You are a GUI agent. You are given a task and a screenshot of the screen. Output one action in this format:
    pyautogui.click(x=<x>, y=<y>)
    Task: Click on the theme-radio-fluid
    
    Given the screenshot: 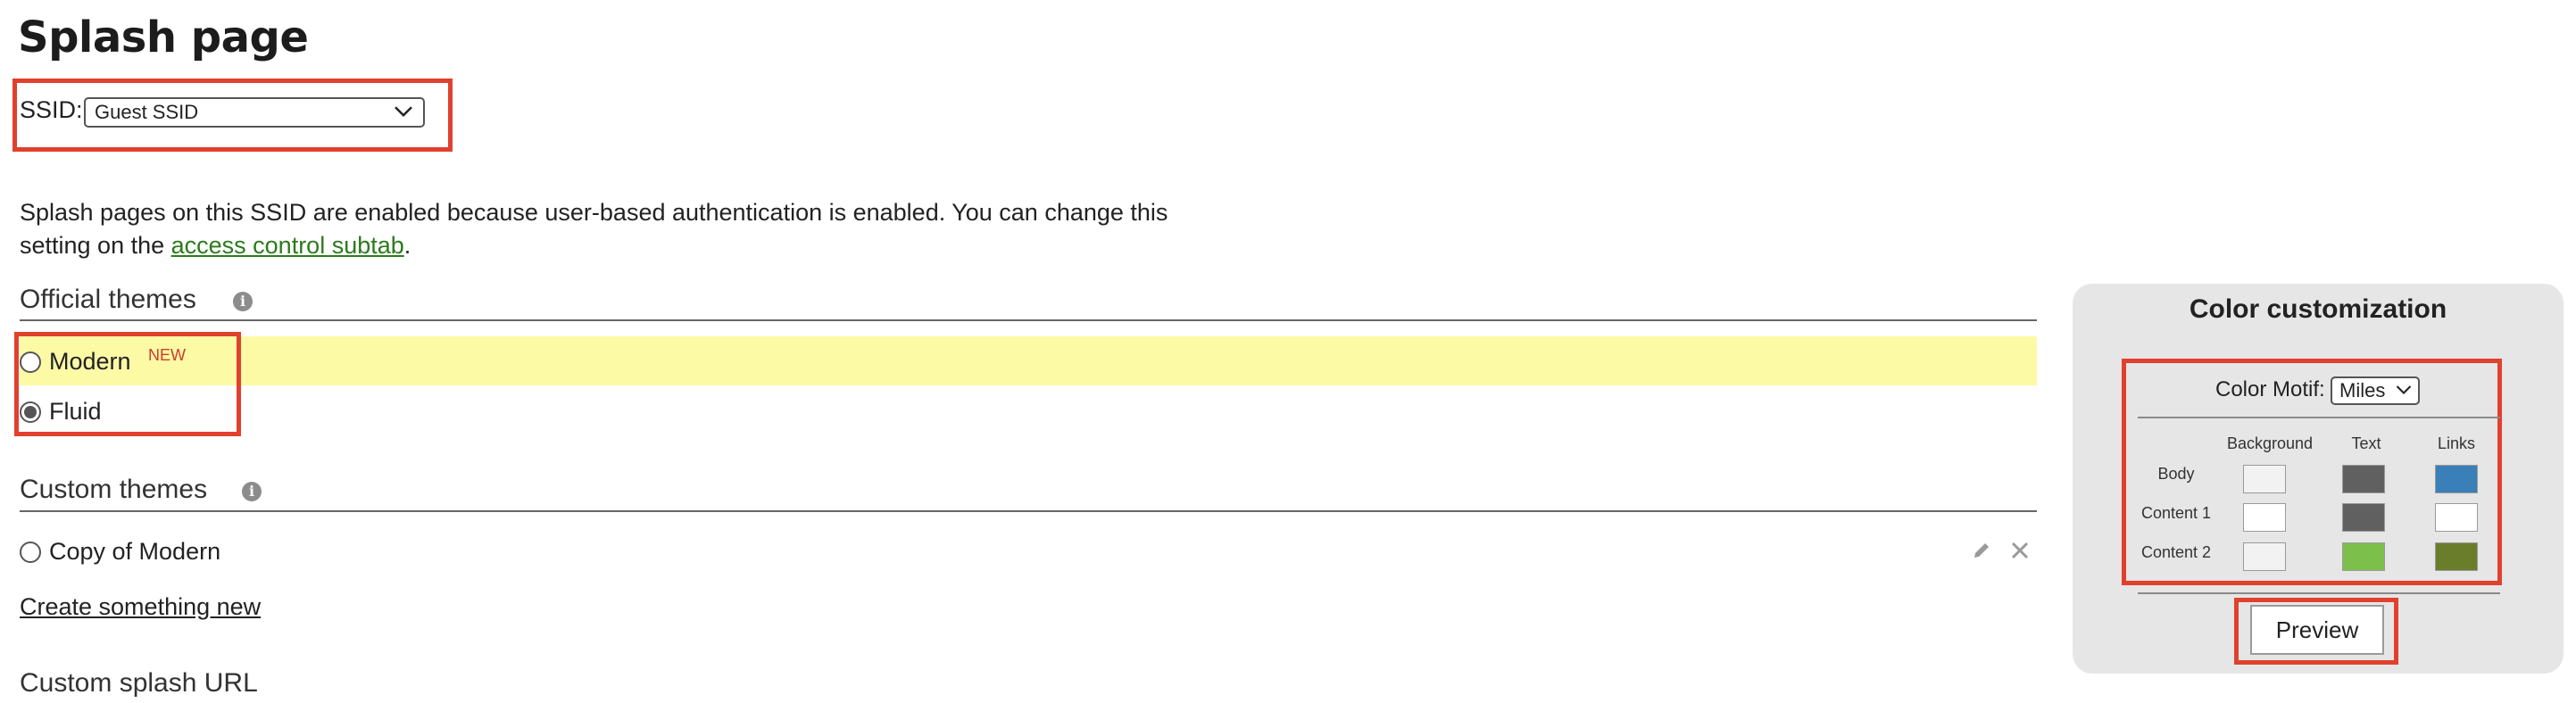 What is the action you would take?
    pyautogui.click(x=30, y=412)
    